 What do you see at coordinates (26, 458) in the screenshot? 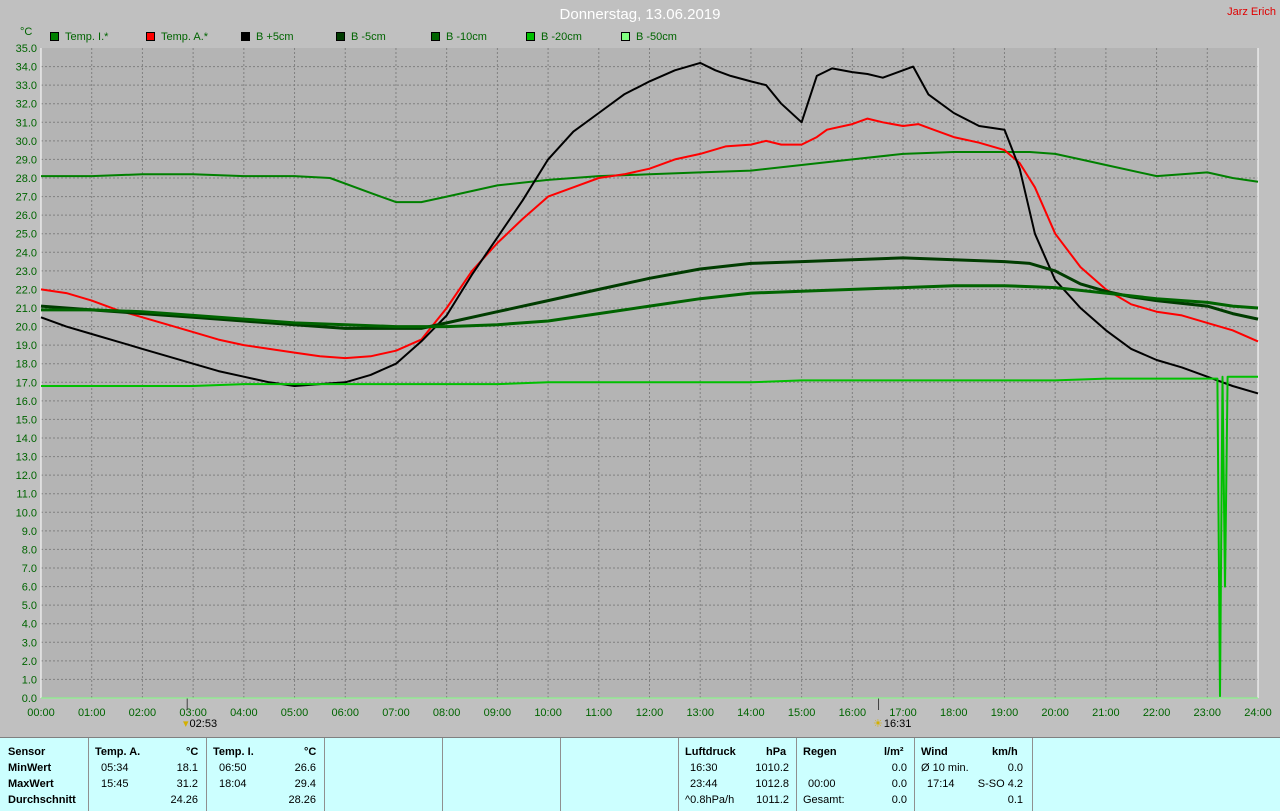
I see `y-tick-label: 13.0` at bounding box center [26, 458].